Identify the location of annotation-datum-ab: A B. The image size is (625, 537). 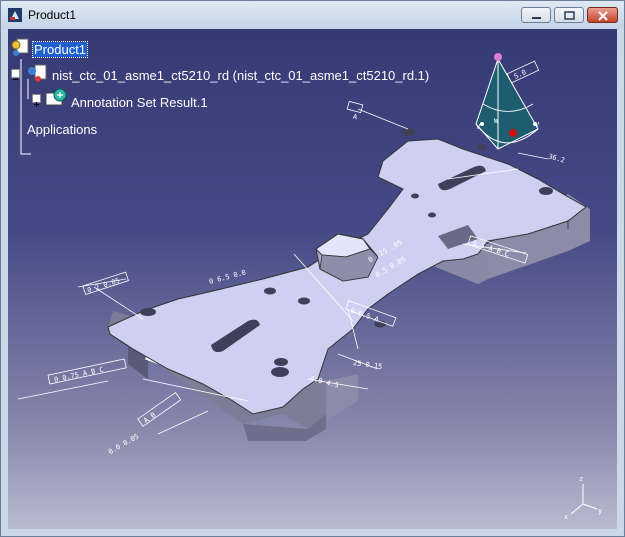
(149, 418).